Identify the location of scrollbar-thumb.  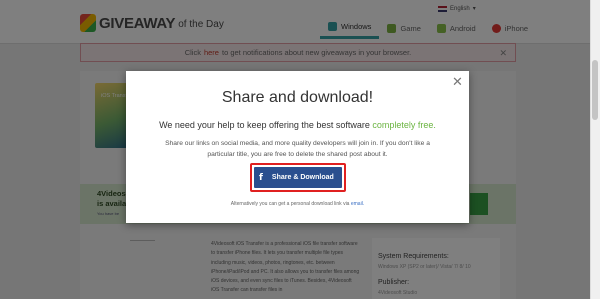
(595, 90).